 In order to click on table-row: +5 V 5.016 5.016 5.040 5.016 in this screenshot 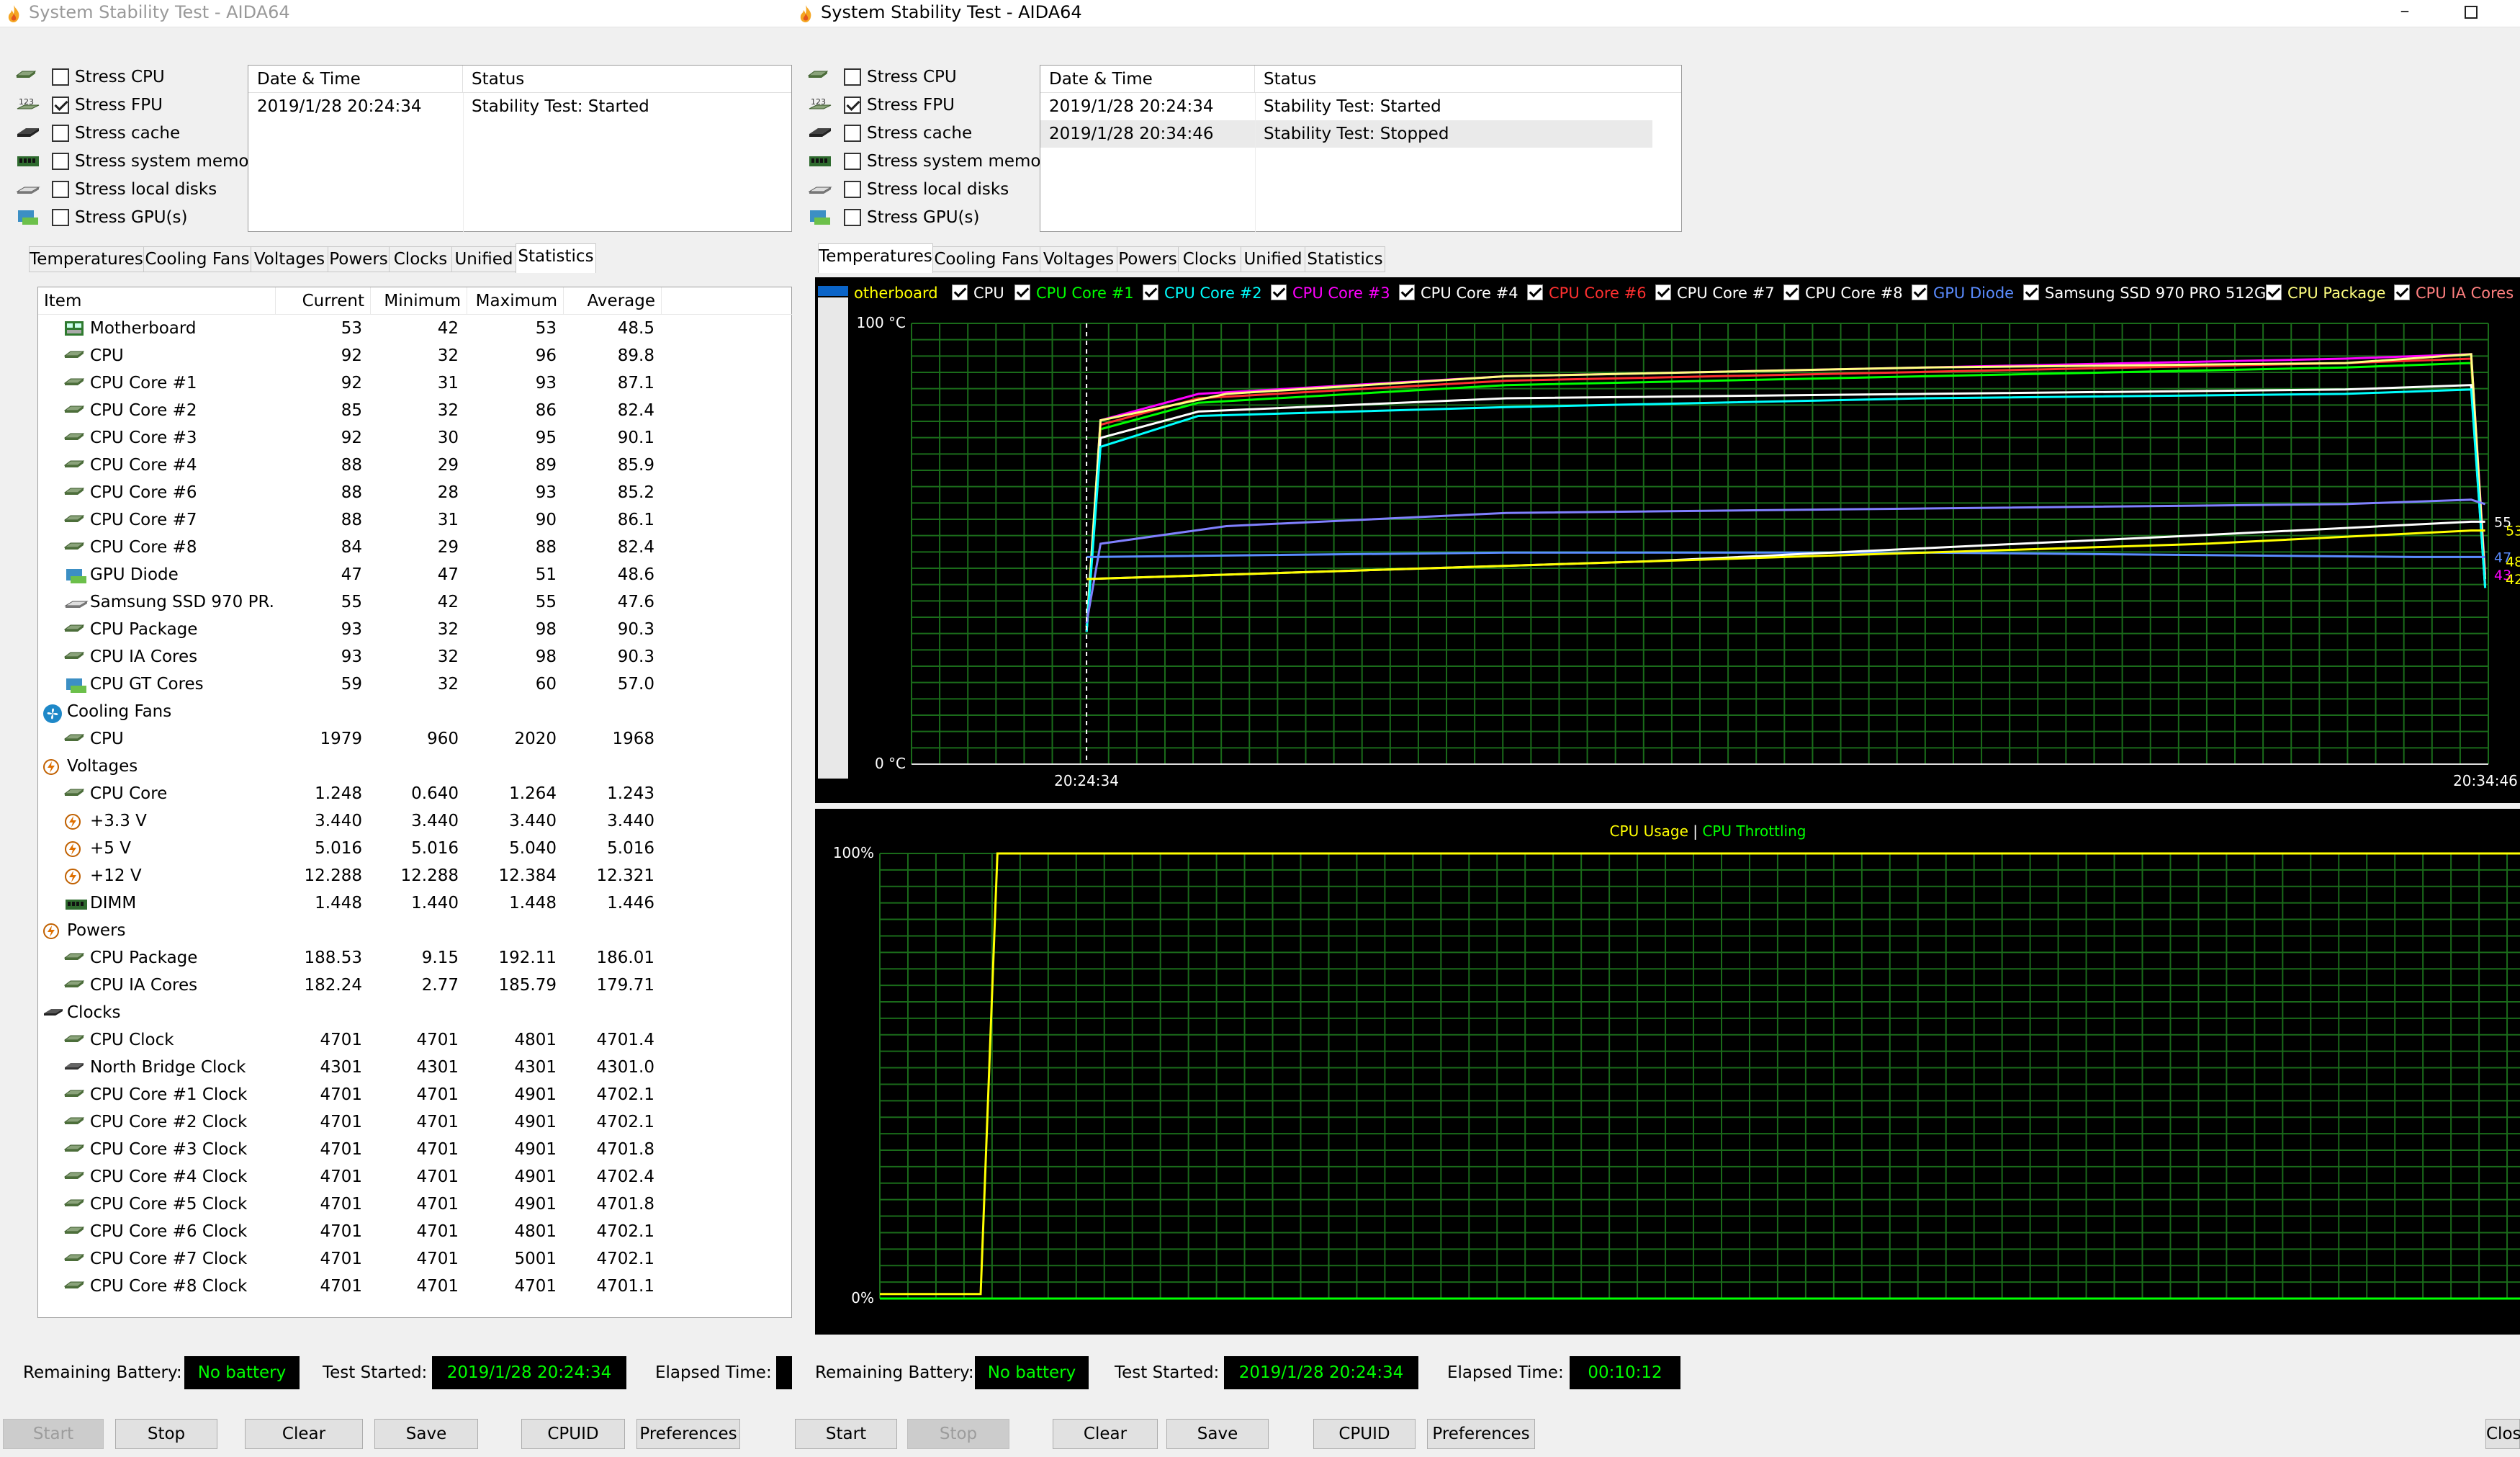, I will do `click(415, 849)`.